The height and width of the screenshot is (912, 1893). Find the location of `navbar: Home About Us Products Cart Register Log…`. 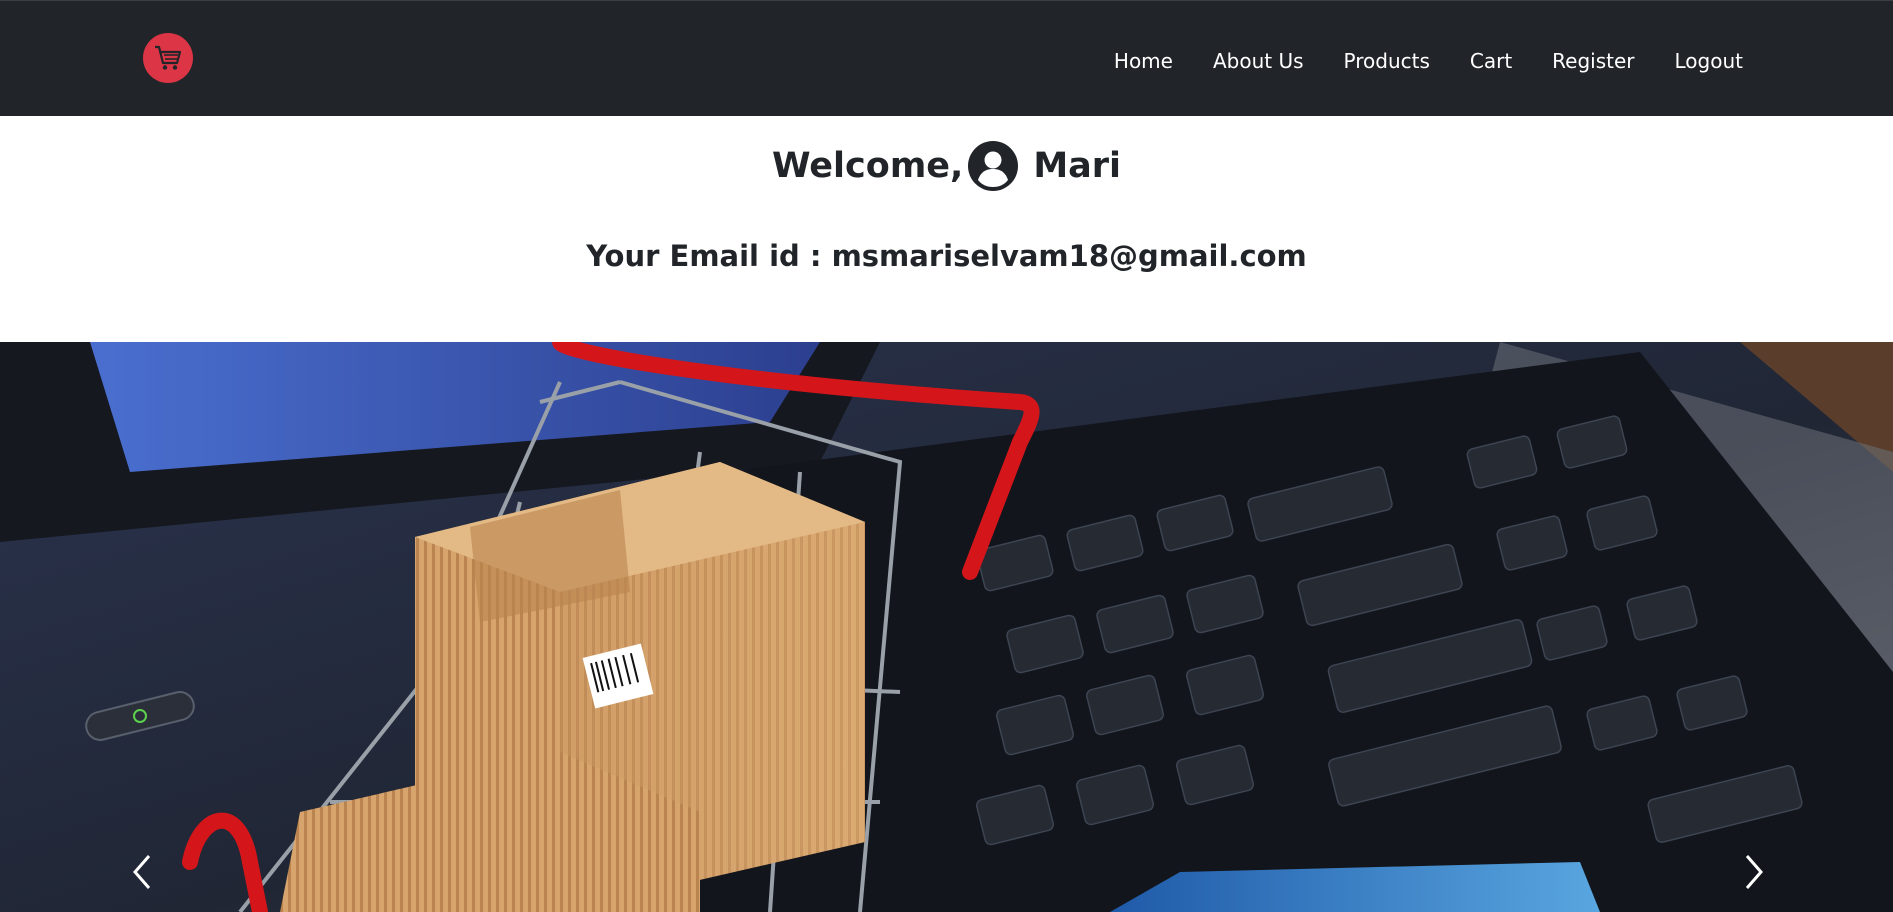

navbar: Home About Us Products Cart Register Log… is located at coordinates (946, 58).